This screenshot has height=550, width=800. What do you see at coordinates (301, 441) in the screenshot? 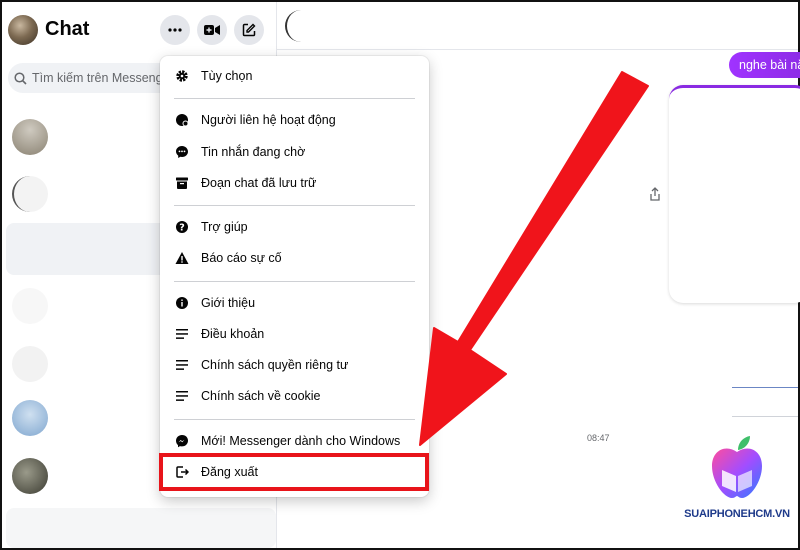
I see `menu-item-label: Mới! Messenger dành cho Windows` at bounding box center [301, 441].